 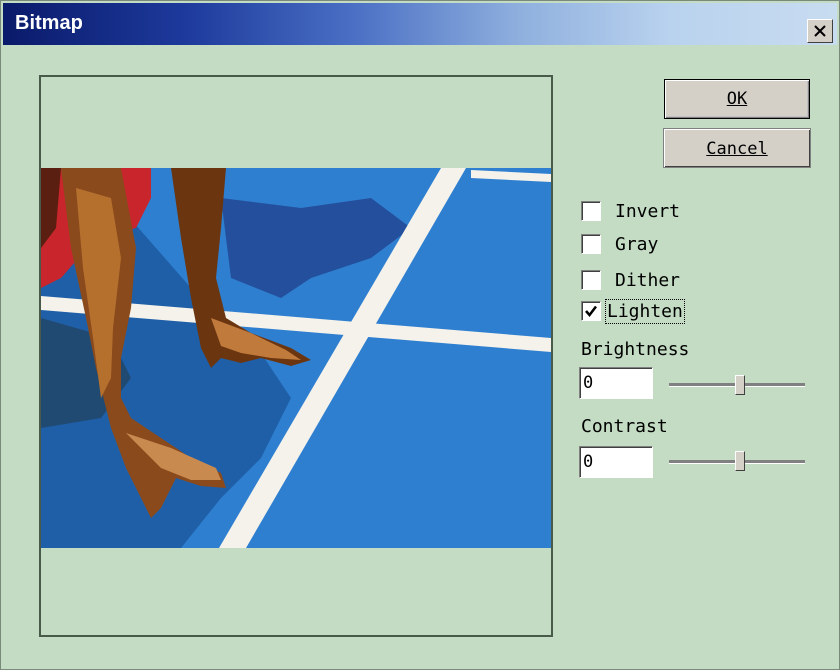 I want to click on cancel-label: Cancel, so click(x=737, y=149).